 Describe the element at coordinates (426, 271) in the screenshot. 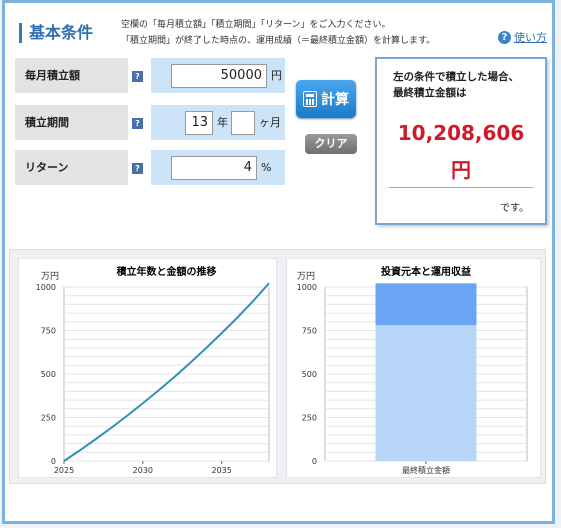

I see `chart-title: 投資元本と運用収益` at that location.